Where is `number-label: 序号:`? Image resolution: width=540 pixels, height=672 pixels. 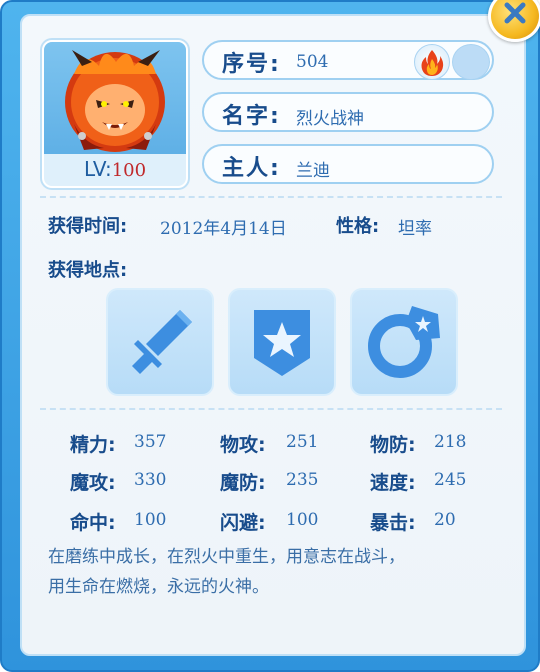
number-label: 序号: is located at coordinates (251, 64).